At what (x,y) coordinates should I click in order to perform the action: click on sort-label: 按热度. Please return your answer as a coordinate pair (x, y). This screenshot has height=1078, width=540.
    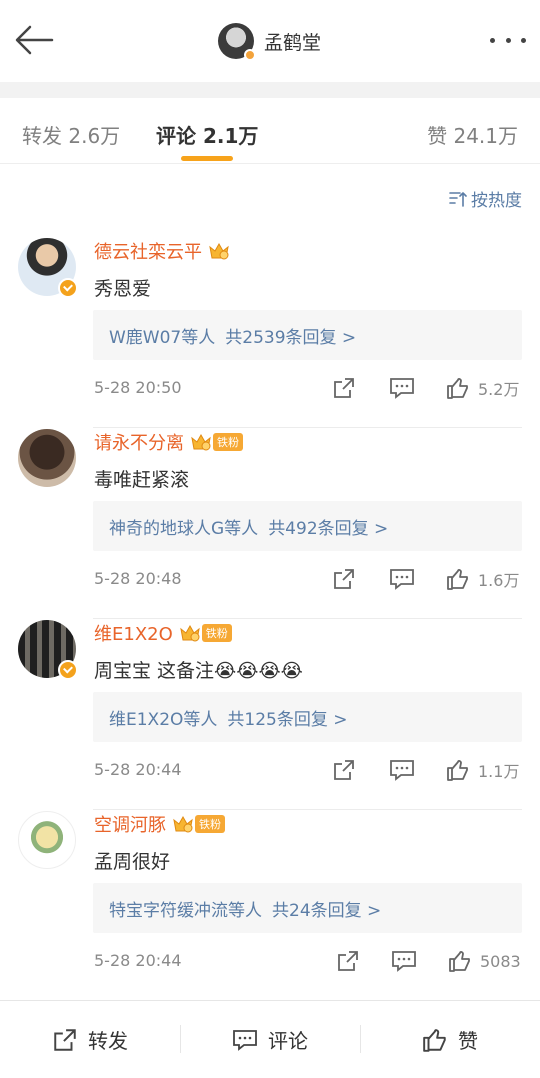
    Looking at the image, I should click on (496, 201).